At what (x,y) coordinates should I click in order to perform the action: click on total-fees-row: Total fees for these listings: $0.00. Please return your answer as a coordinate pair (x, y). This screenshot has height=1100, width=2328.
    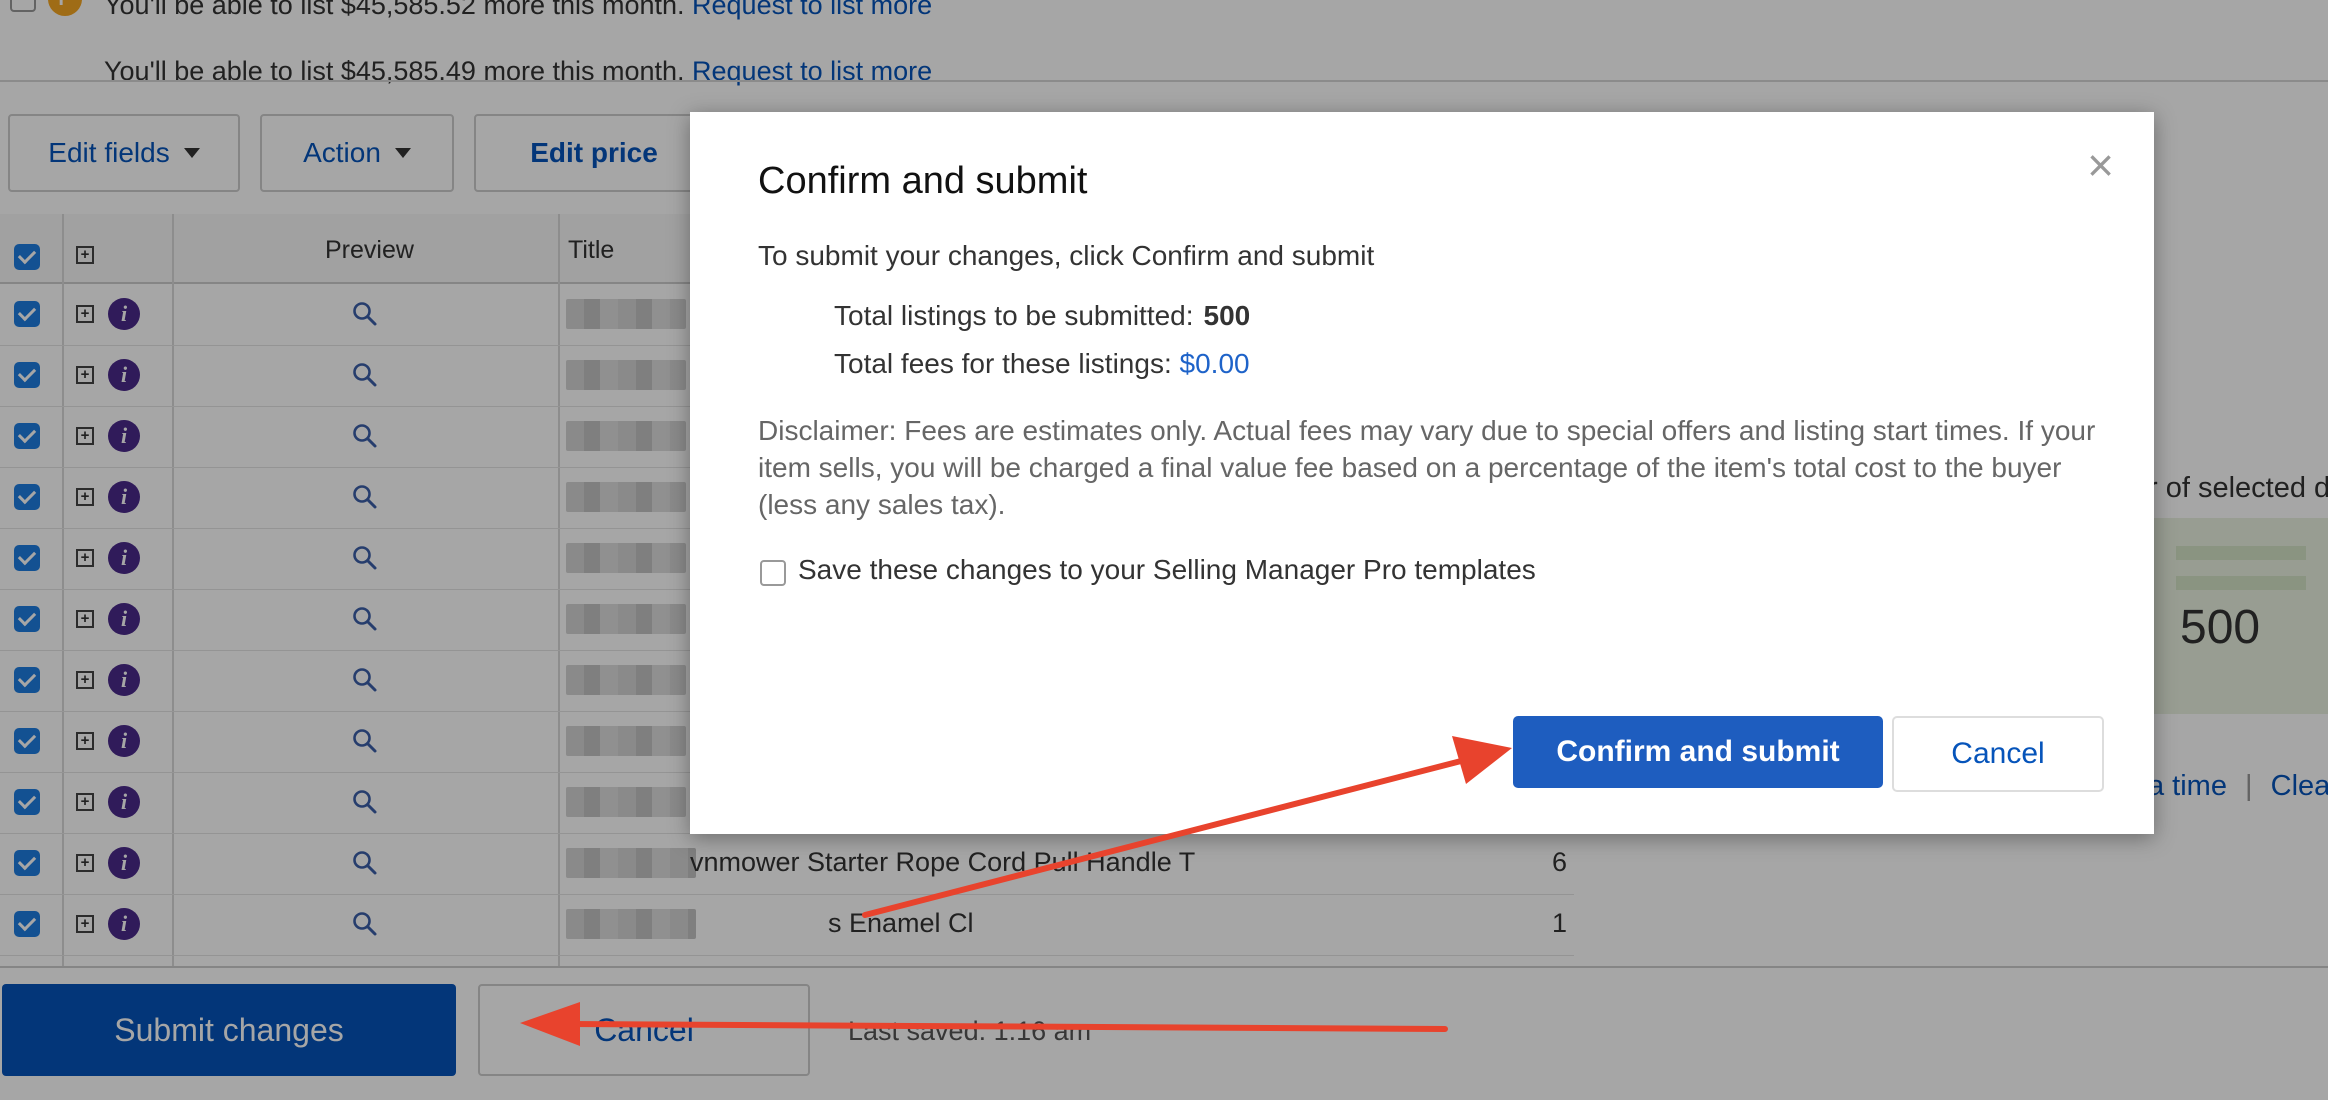
    Looking at the image, I should click on (1042, 364).